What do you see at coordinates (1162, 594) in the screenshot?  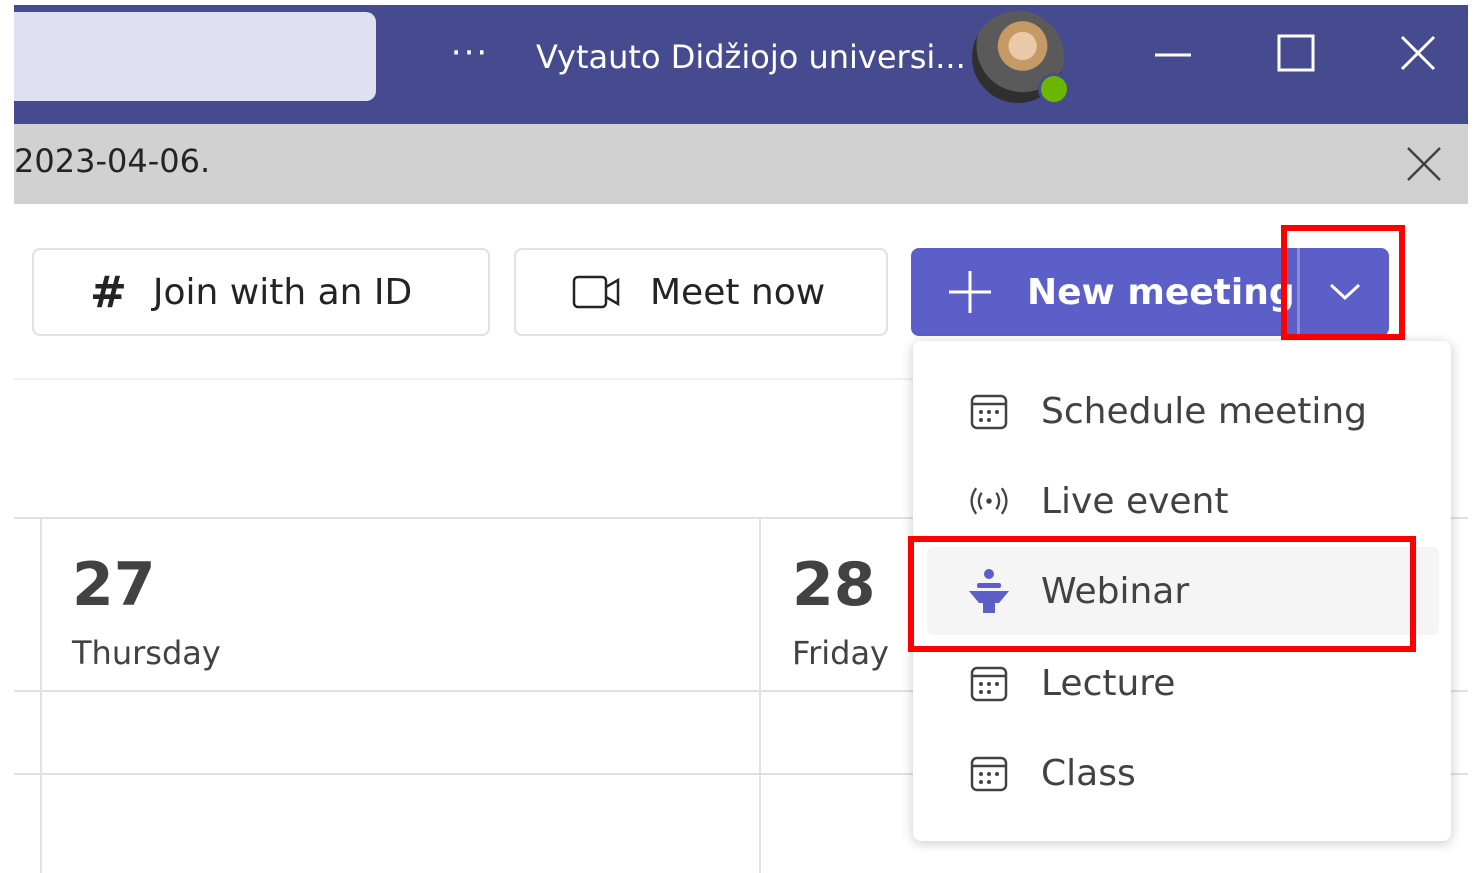 I see `annotation-highlight-webinar` at bounding box center [1162, 594].